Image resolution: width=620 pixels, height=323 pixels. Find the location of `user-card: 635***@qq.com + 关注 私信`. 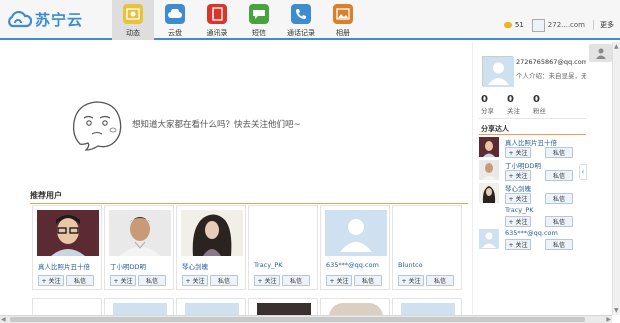

user-card: 635***@qq.com + 关注 私信 is located at coordinates (355, 247).